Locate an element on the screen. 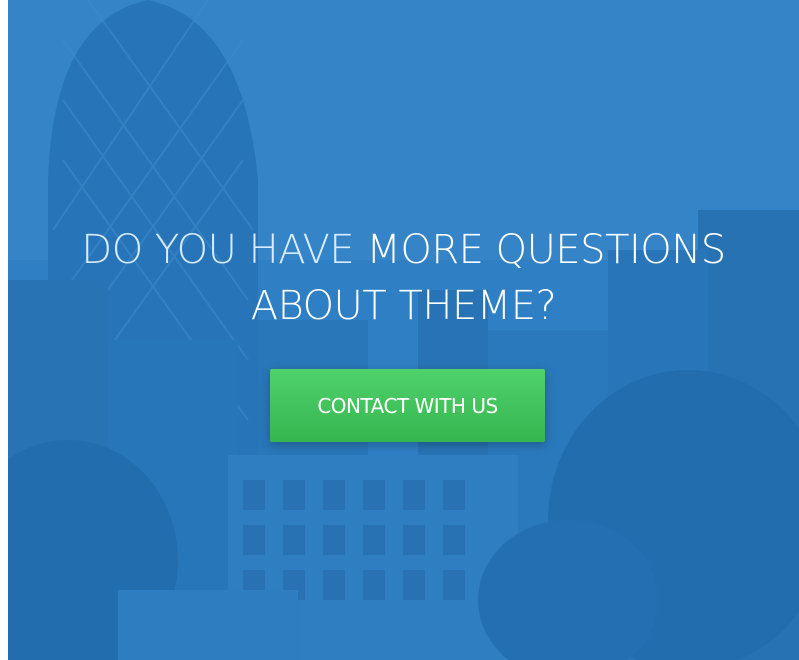 The width and height of the screenshot is (799, 660). headline-rest-part: MORE QUESTIONS is located at coordinates (540, 250).